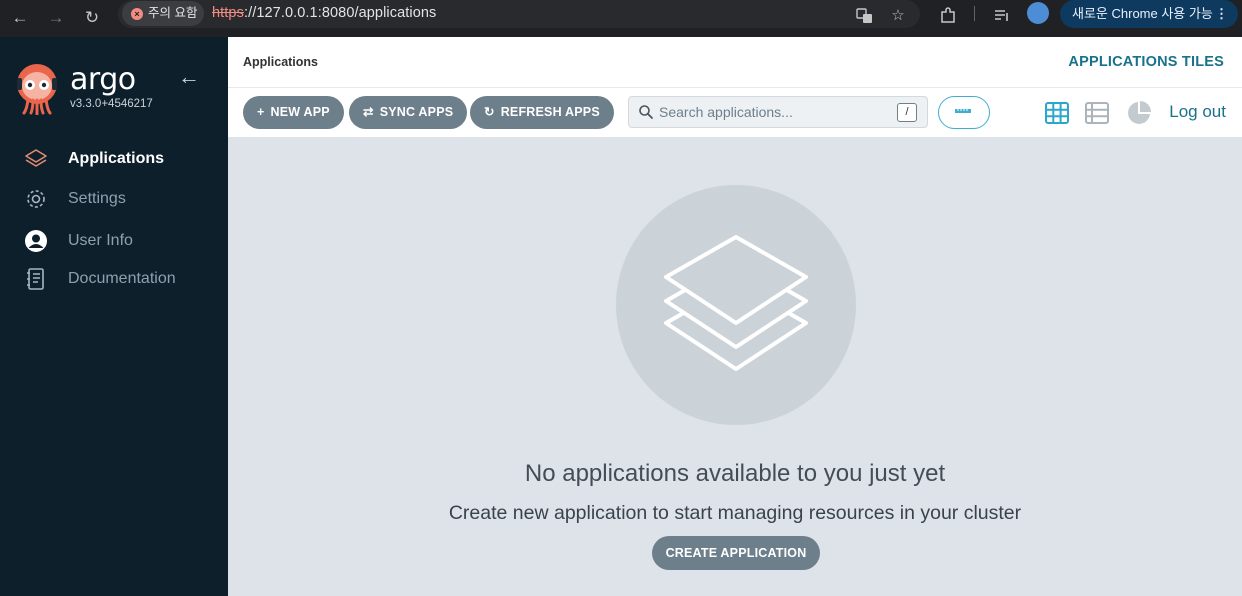 This screenshot has height=596, width=1242. What do you see at coordinates (173, 13) in the screenshot?
I see `security-label: 주의 요함` at bounding box center [173, 13].